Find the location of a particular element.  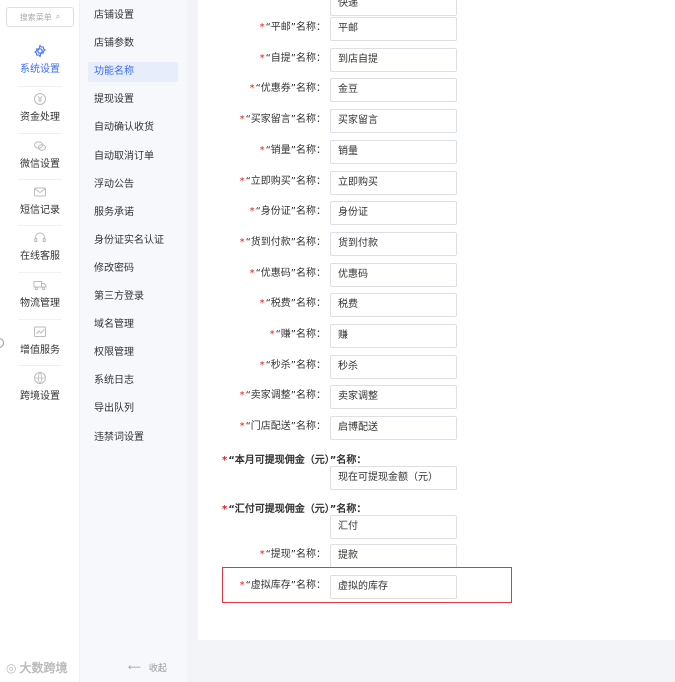

rail-item-label: 增值服务 is located at coordinates (40, 350).